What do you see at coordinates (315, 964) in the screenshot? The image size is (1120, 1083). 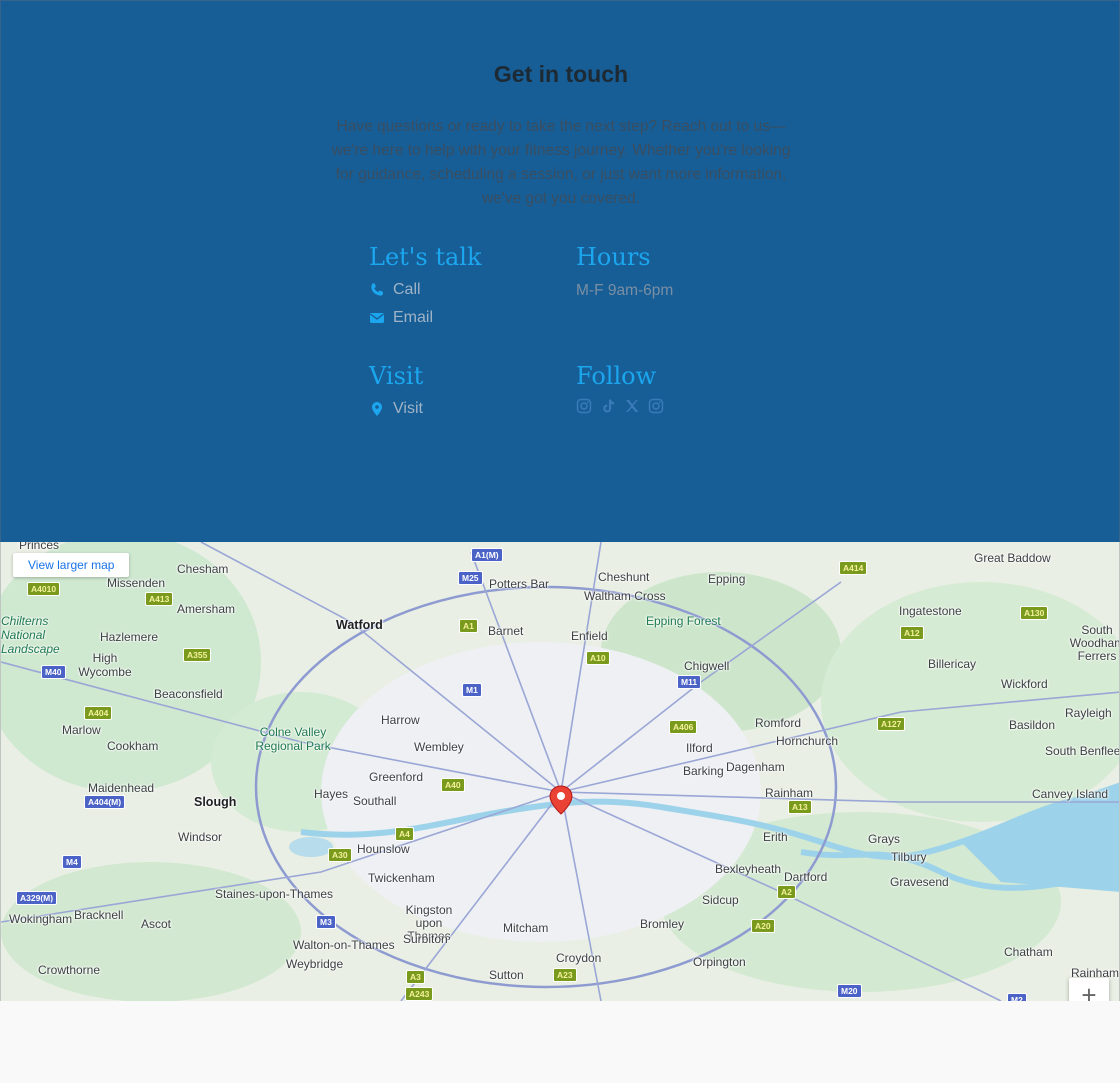 I see `place-label: Weybridge` at bounding box center [315, 964].